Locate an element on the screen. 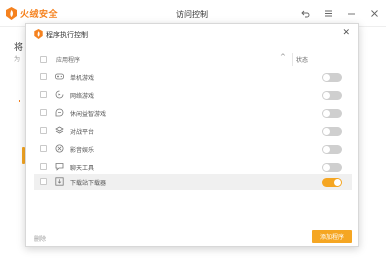  column-divider is located at coordinates (292, 59).